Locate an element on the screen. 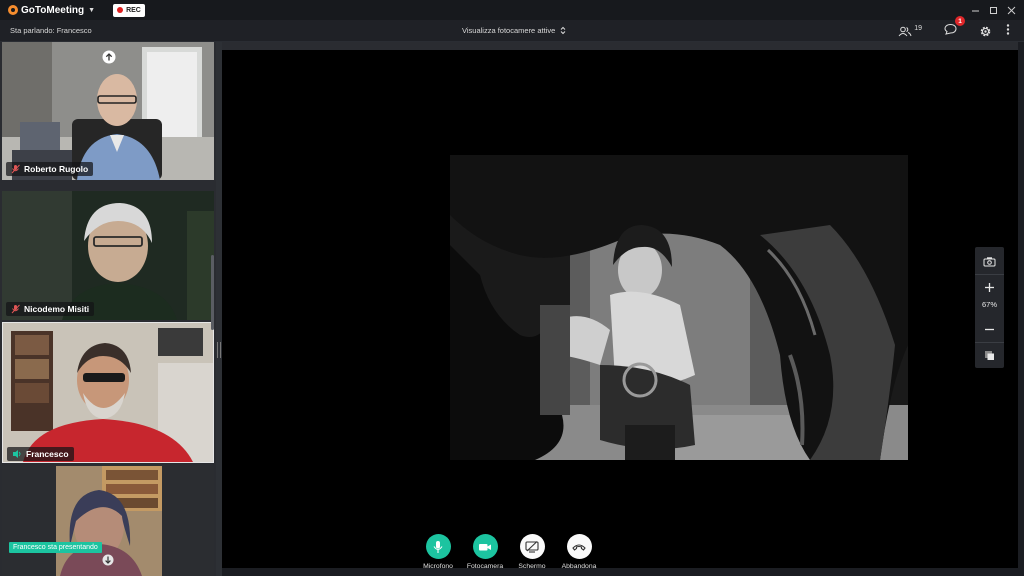  speaking-indicator: Sta parlando: Francesco is located at coordinates (51, 30).